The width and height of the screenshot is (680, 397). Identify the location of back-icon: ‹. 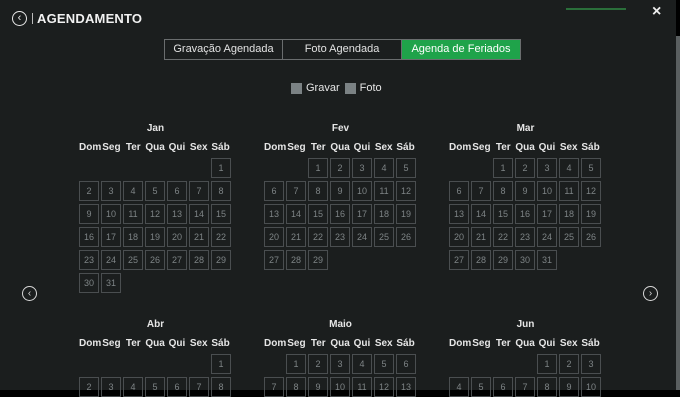
(19, 18).